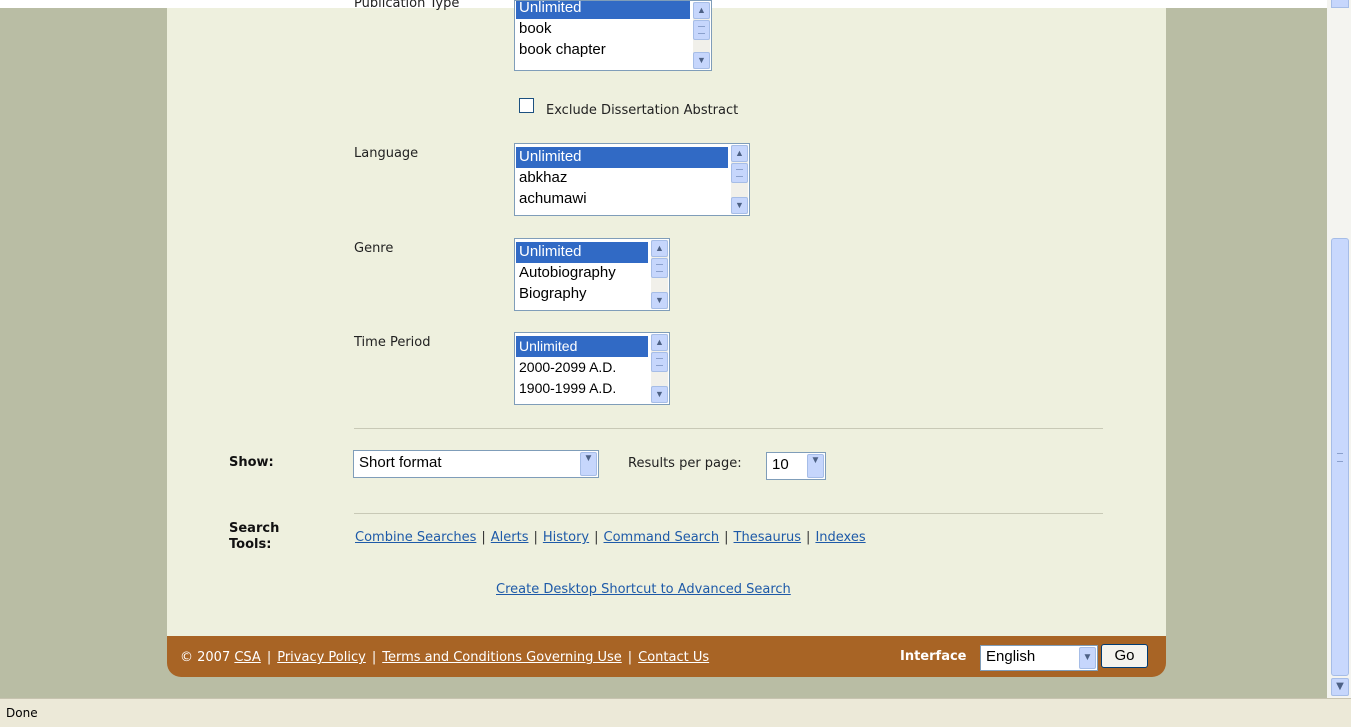  Describe the element at coordinates (662, 537) in the screenshot. I see `command-search-link: Command Search` at that location.